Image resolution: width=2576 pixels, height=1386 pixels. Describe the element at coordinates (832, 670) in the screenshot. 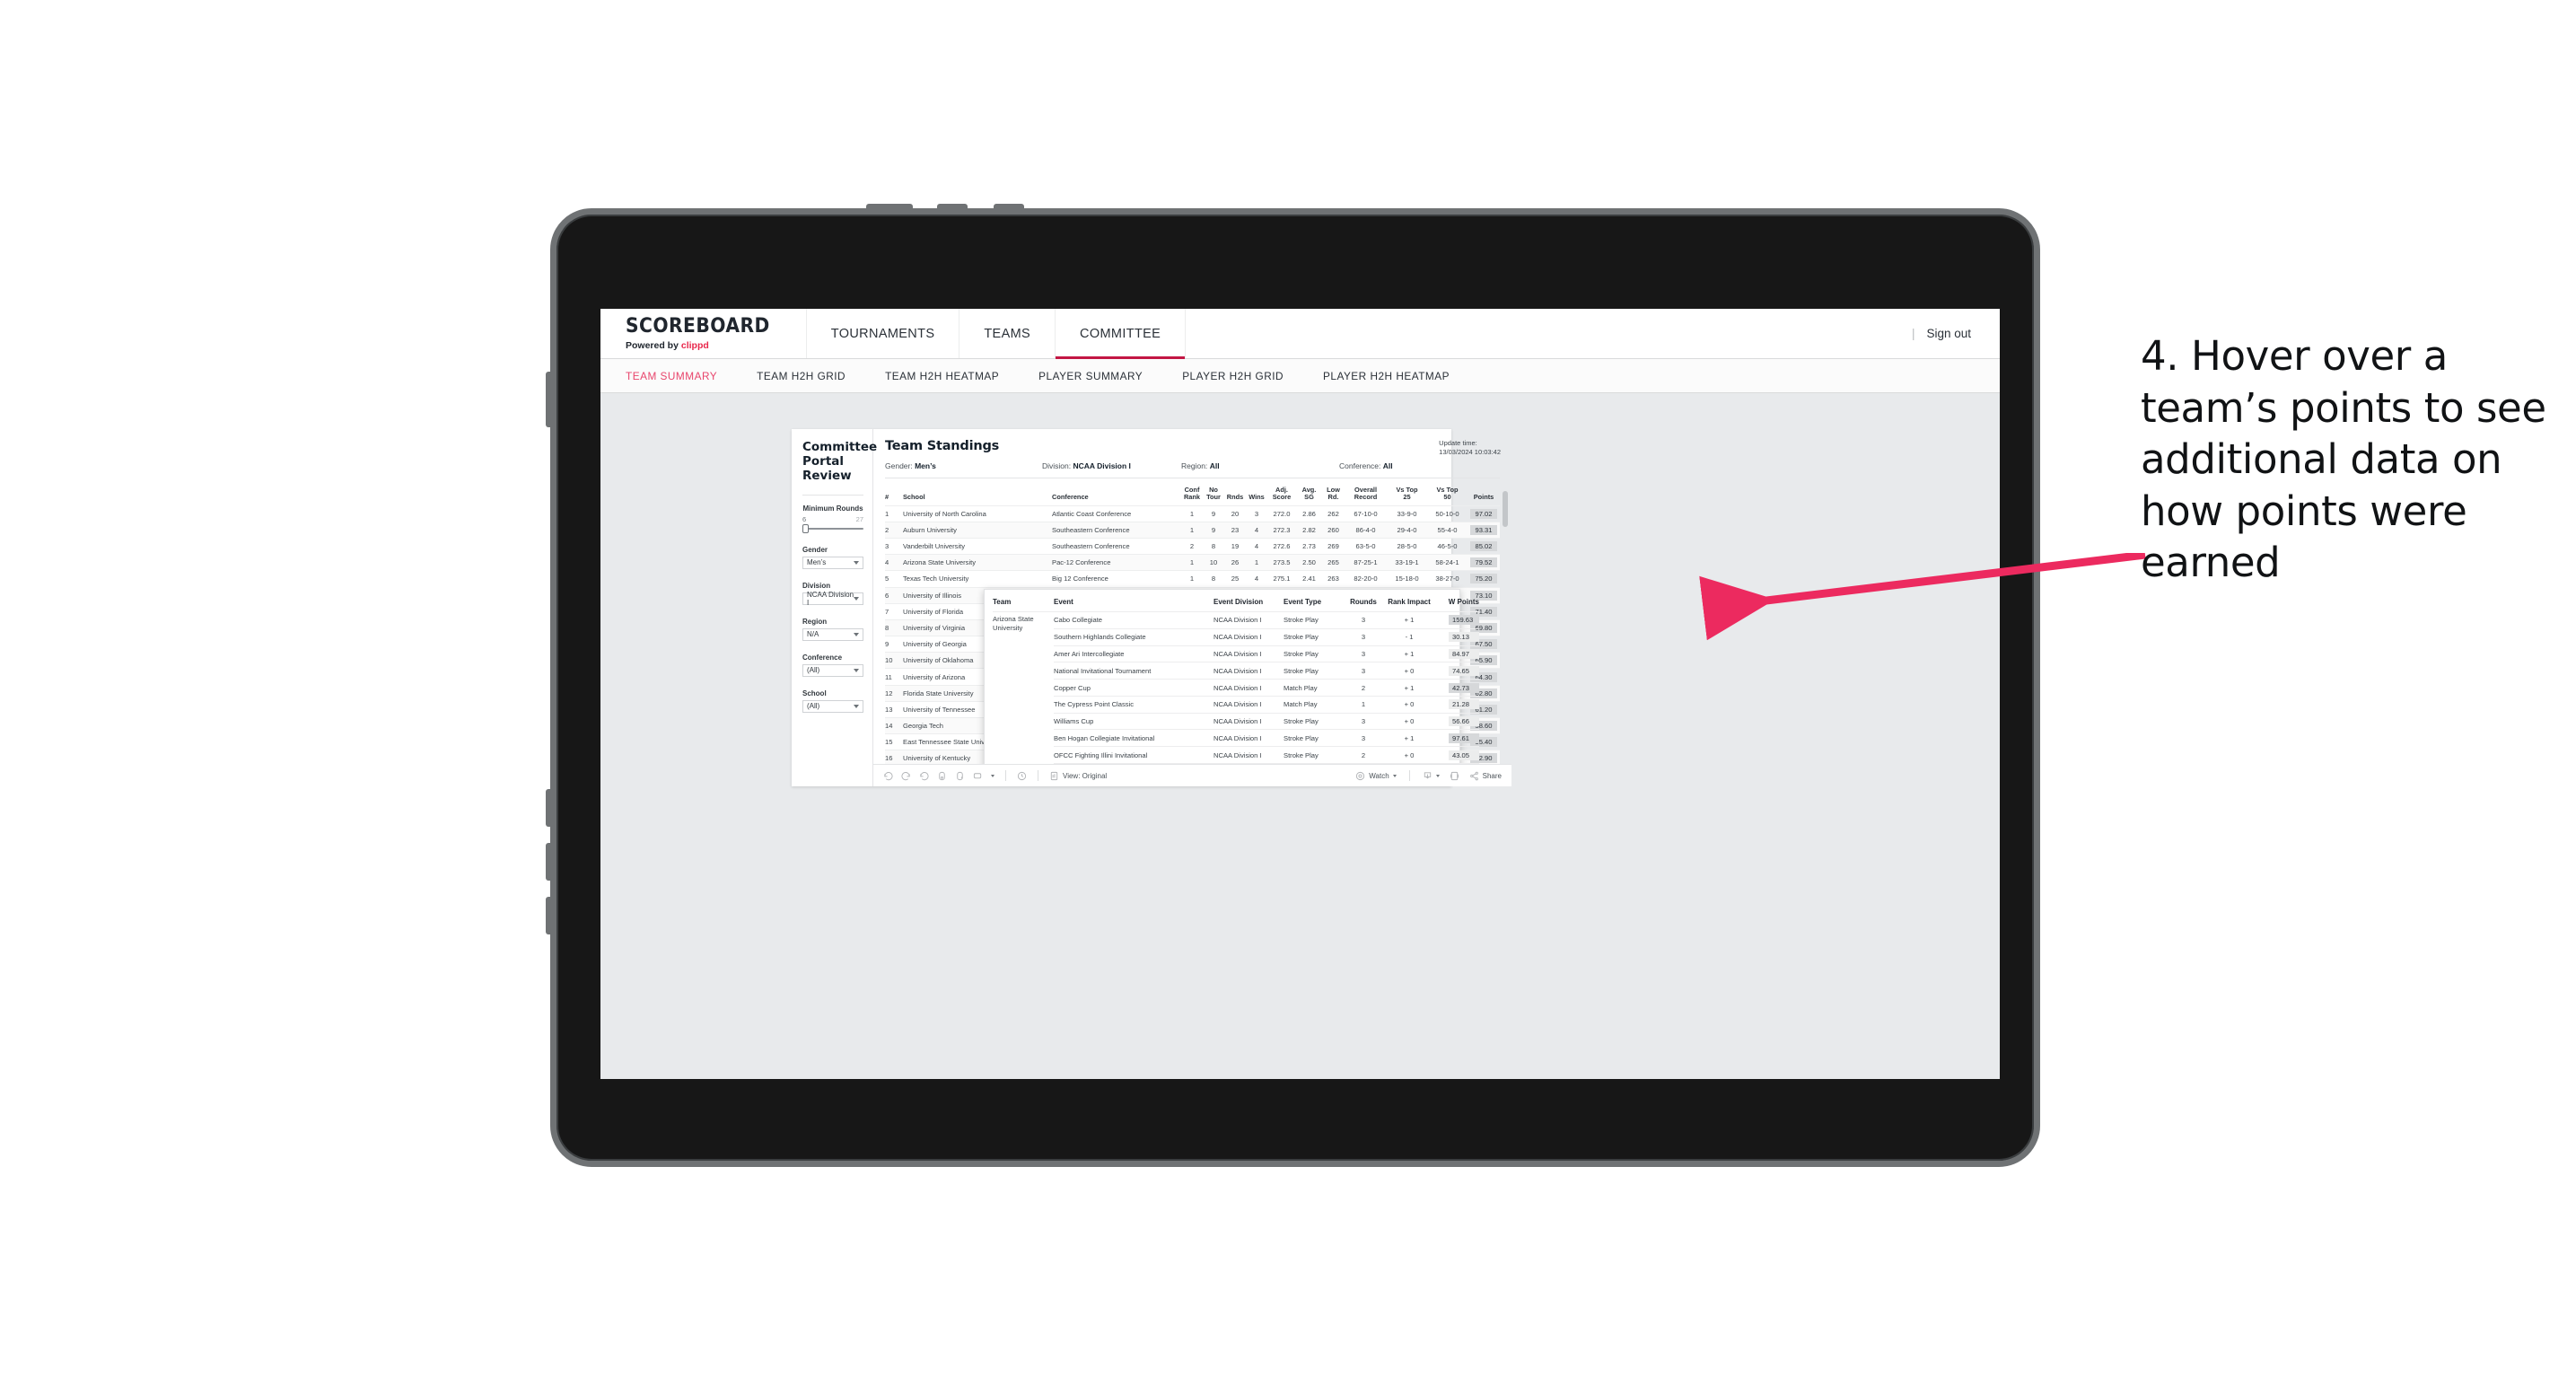

I see `filter-conference-select: (All)` at that location.